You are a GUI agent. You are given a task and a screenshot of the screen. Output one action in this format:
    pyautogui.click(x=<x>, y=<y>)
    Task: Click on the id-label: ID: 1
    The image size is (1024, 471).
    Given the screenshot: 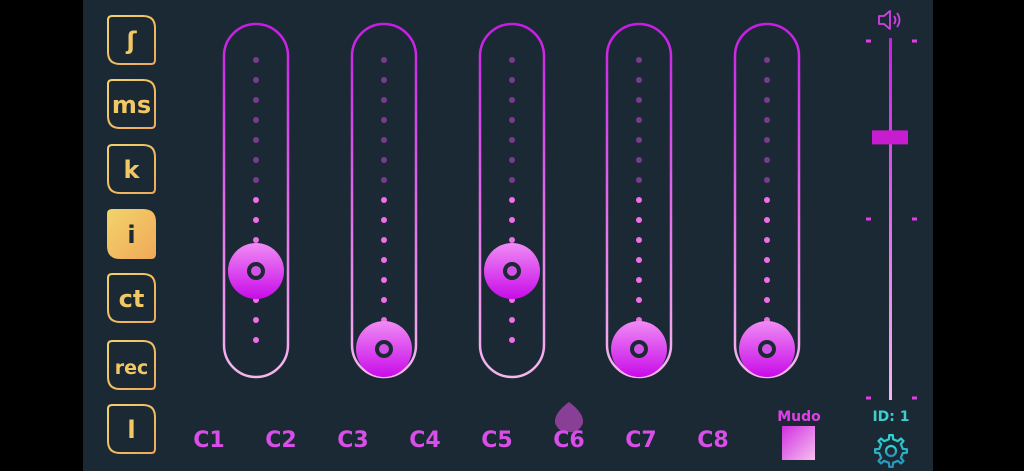 What is the action you would take?
    pyautogui.click(x=890, y=417)
    